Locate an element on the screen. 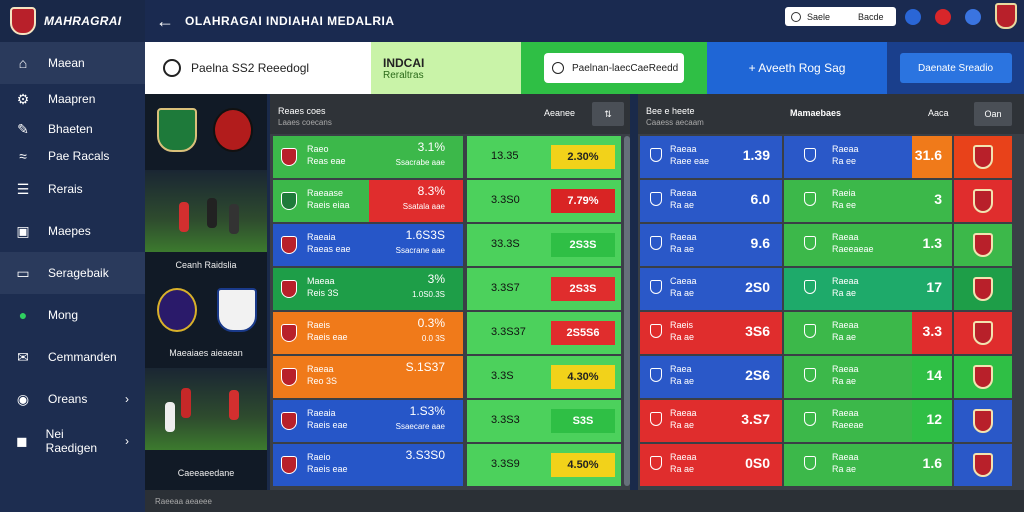 Image resolution: width=1024 pixels, height=512 pixels. team-sub: Ra ae is located at coordinates (682, 249).